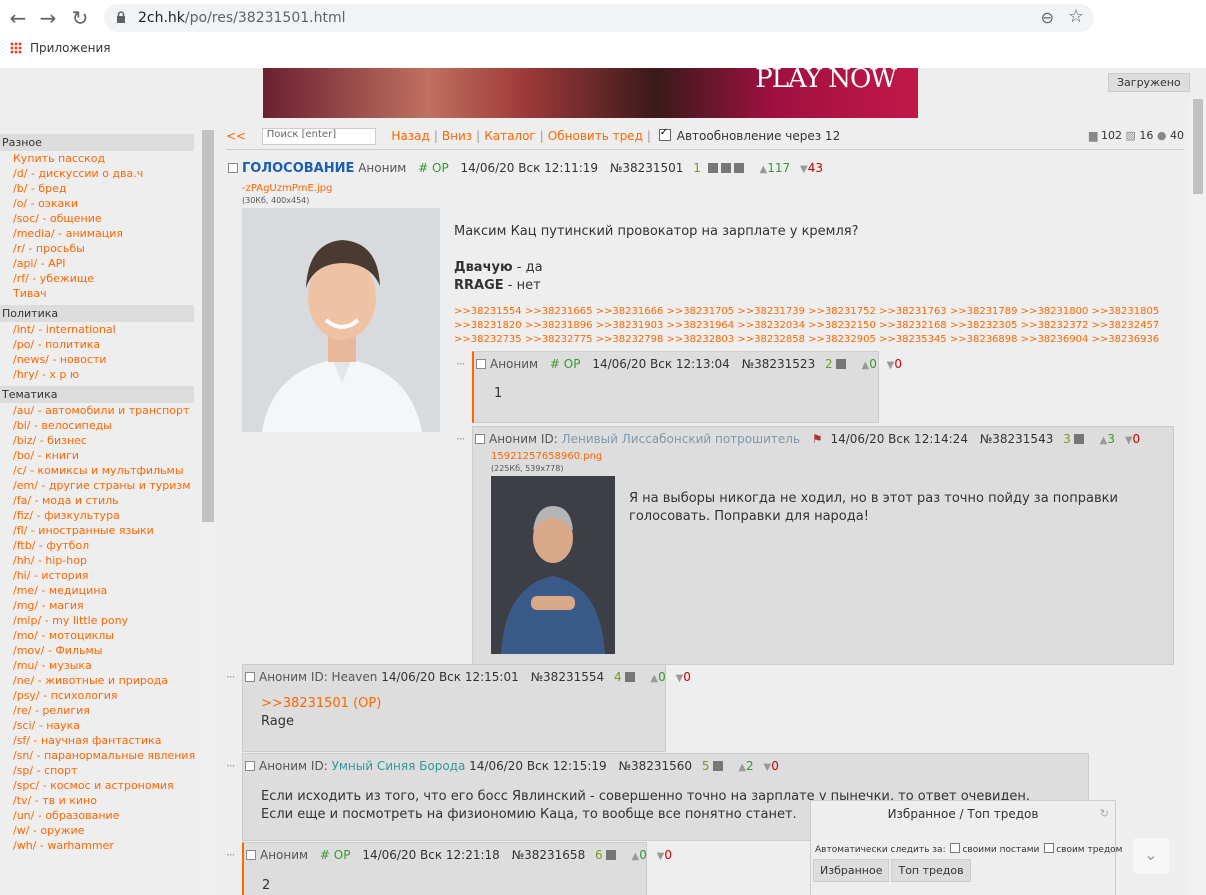 Image resolution: width=1206 pixels, height=895 pixels. I want to click on own-posts-checkbox, so click(955, 848).